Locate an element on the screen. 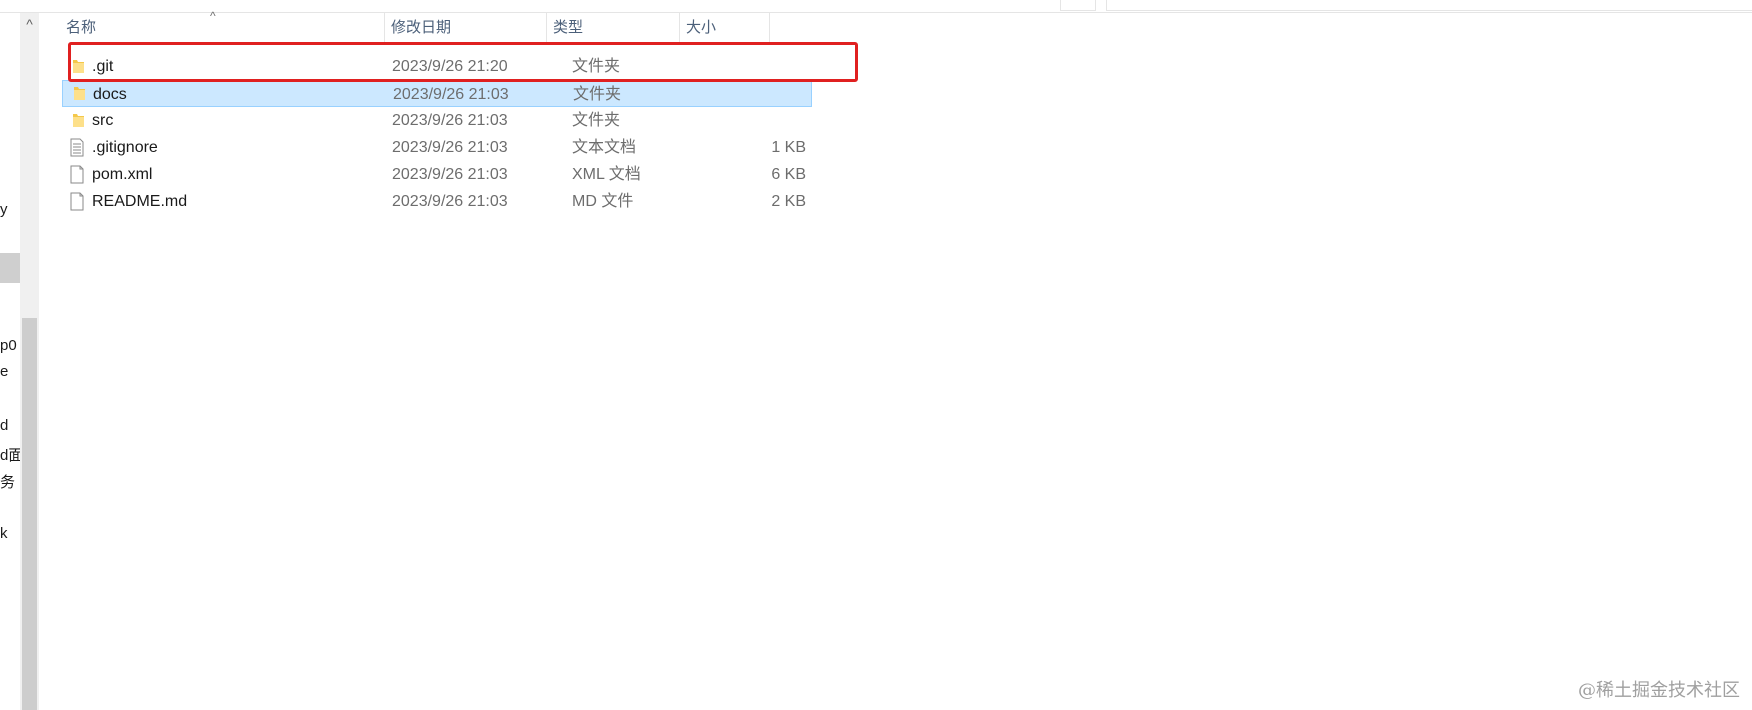  nav-item: e is located at coordinates (4, 371).